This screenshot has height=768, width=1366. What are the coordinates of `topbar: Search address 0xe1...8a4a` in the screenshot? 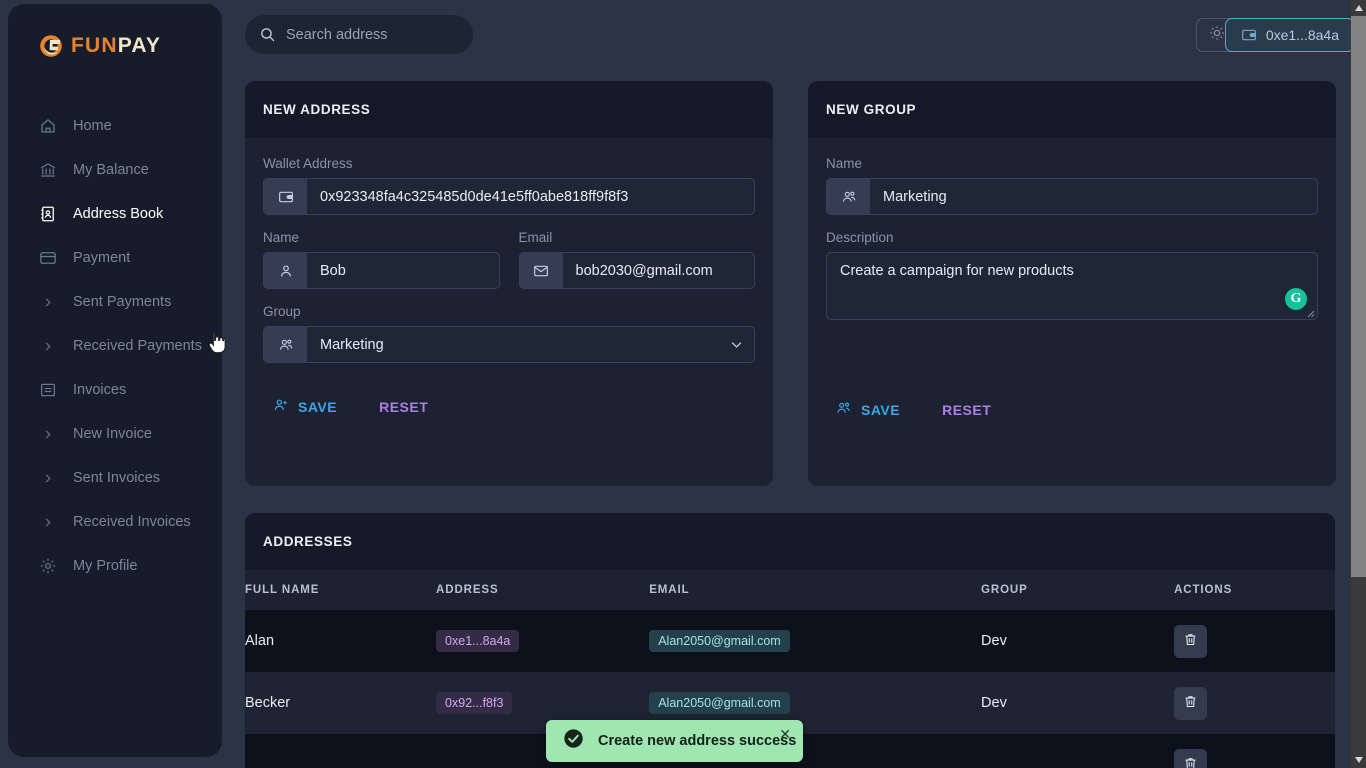 It's located at (794, 35).